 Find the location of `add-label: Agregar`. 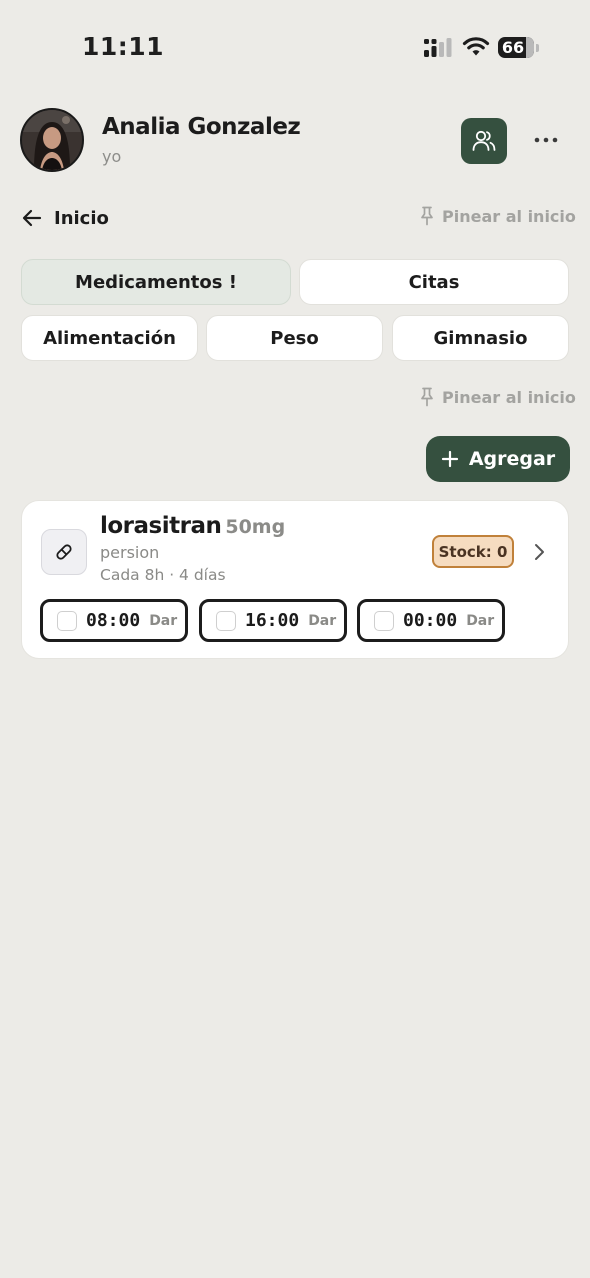

add-label: Agregar is located at coordinates (512, 459).